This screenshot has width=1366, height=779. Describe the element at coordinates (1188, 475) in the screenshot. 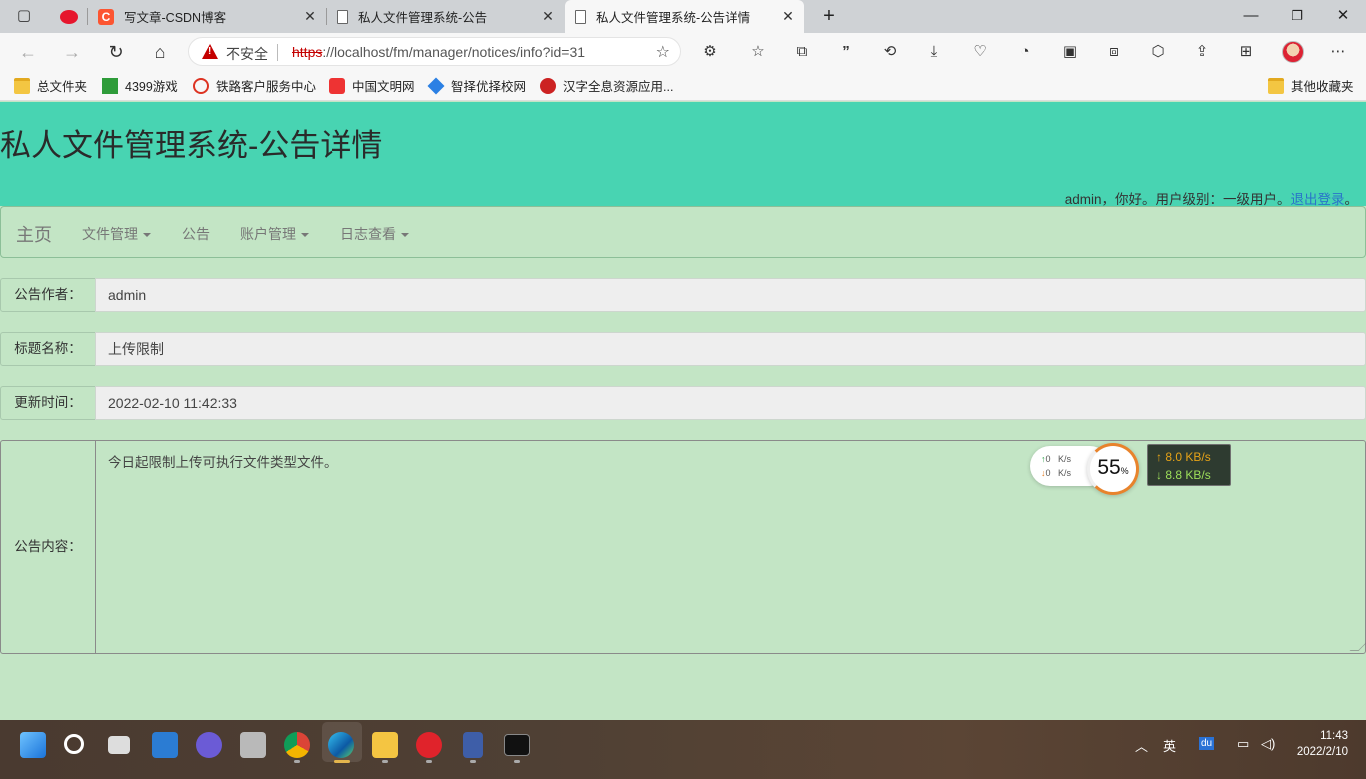

I see `download-speed-value: 8.8 KB/s` at that location.